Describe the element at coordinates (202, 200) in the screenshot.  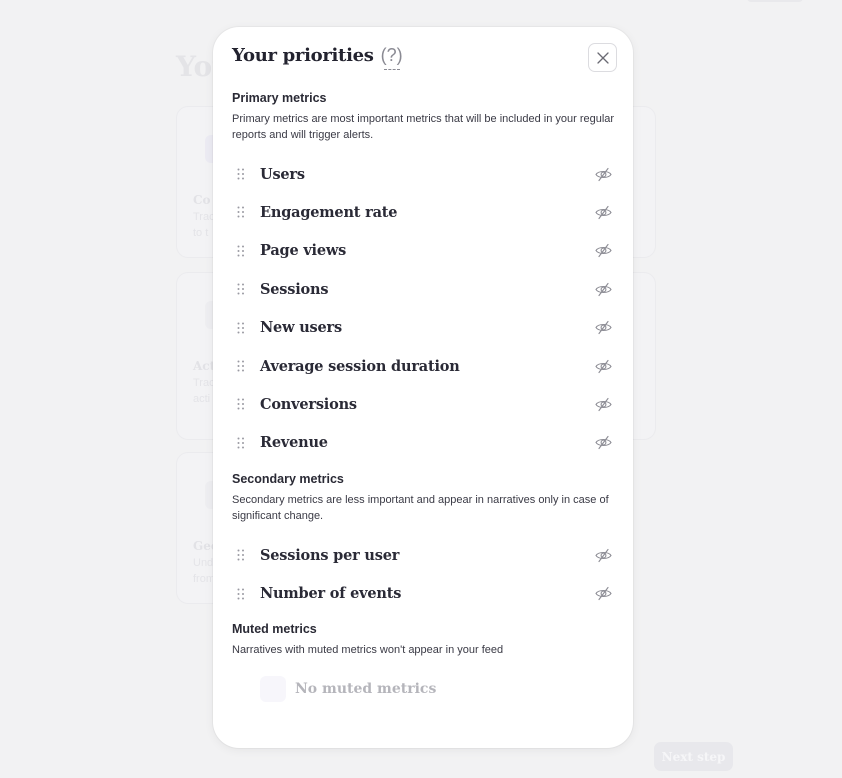
I see `background-card-title: Co` at that location.